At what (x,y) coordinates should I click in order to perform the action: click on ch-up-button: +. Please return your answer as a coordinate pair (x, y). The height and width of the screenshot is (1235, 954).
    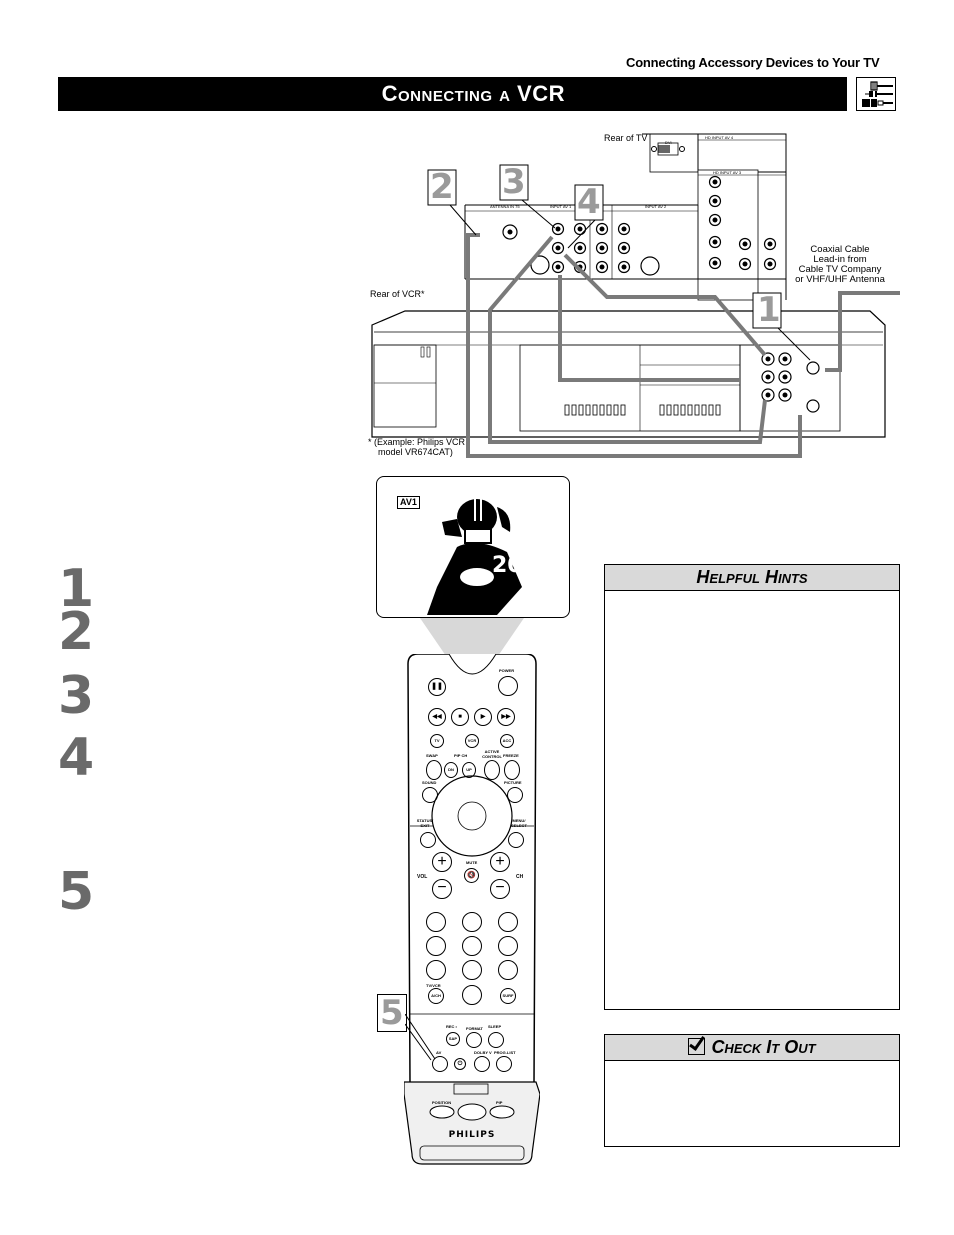
    Looking at the image, I should click on (500, 862).